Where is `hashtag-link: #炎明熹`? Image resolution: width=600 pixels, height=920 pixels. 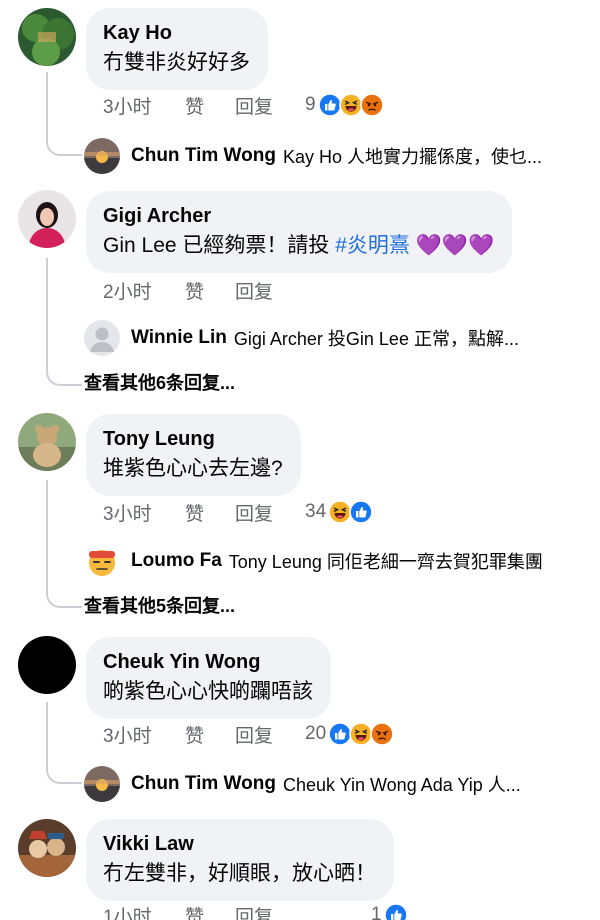
hashtag-link: #炎明熹 is located at coordinates (372, 245).